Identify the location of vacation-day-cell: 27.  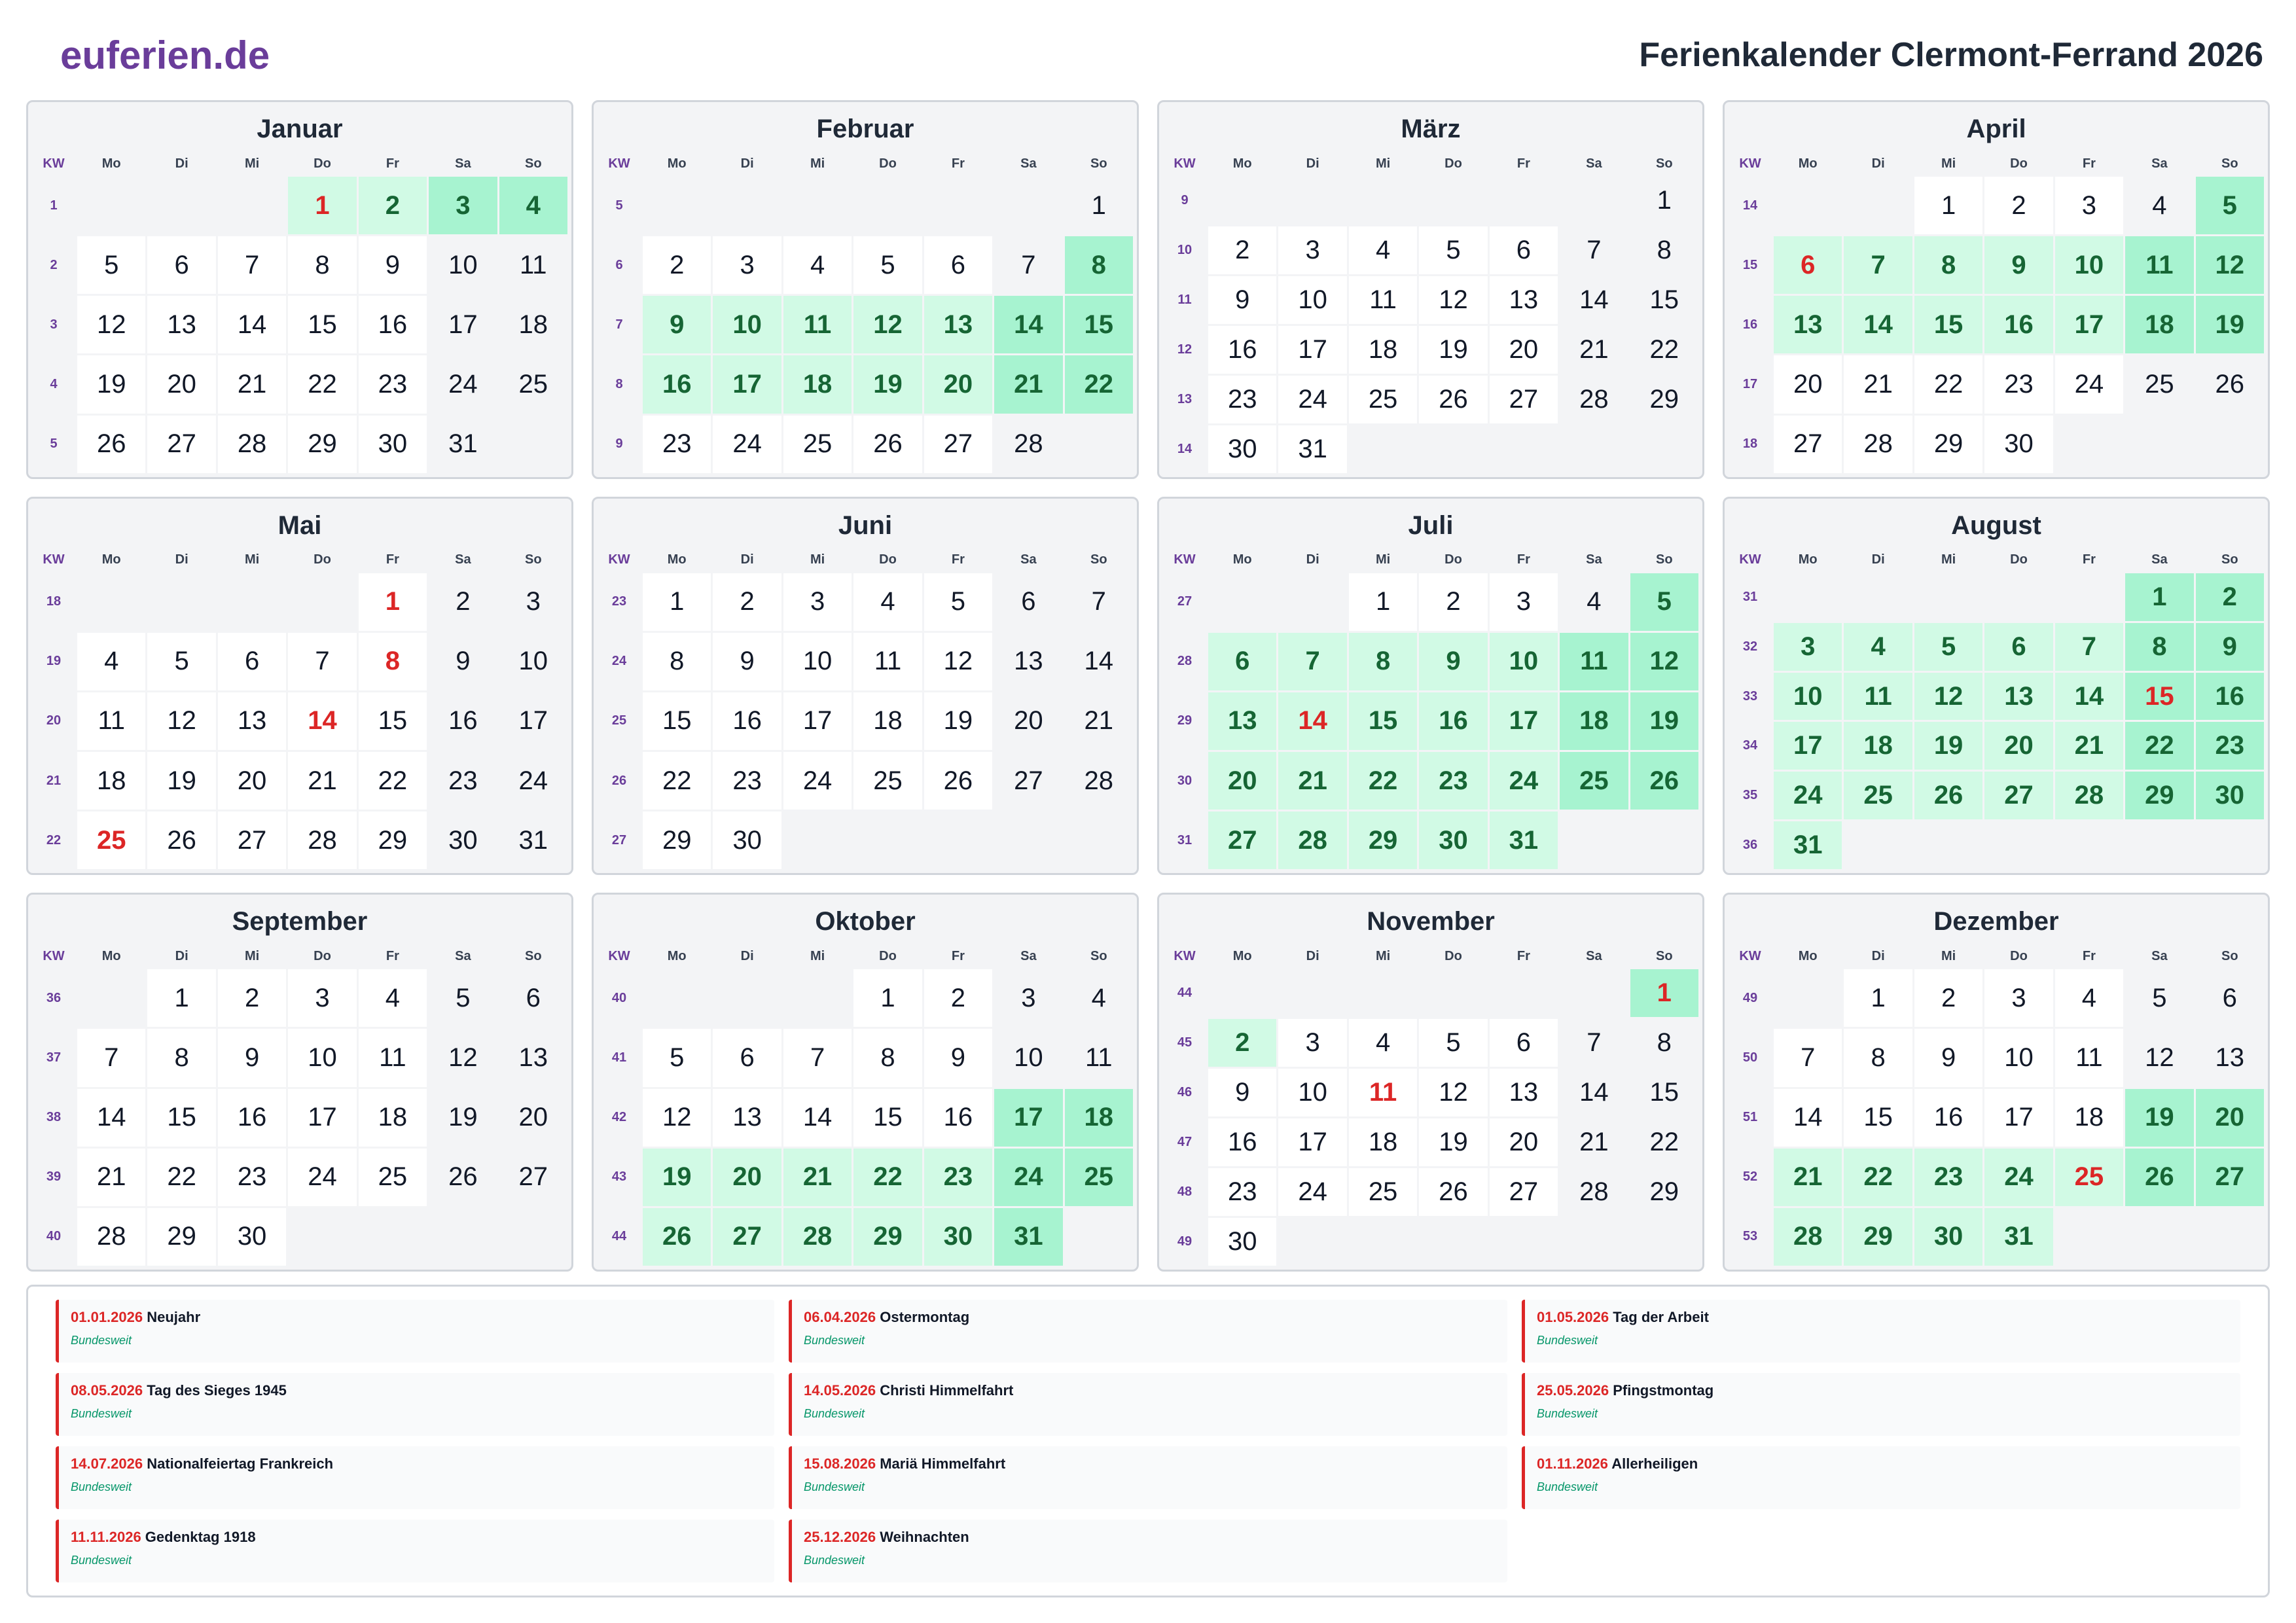
(1242, 841).